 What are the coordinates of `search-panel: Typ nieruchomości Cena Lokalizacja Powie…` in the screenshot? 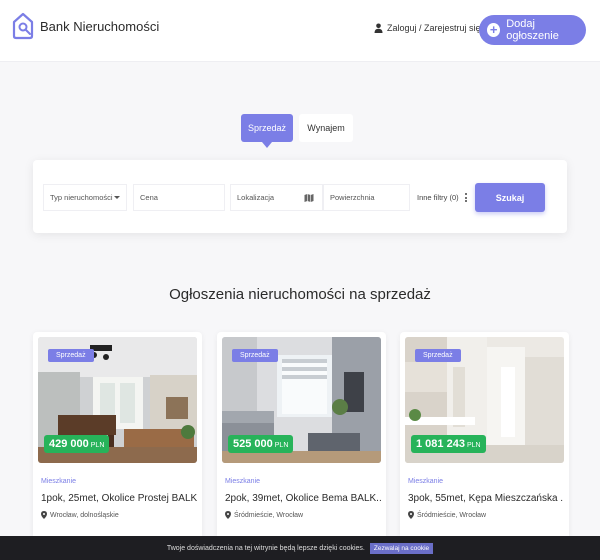 It's located at (300, 196).